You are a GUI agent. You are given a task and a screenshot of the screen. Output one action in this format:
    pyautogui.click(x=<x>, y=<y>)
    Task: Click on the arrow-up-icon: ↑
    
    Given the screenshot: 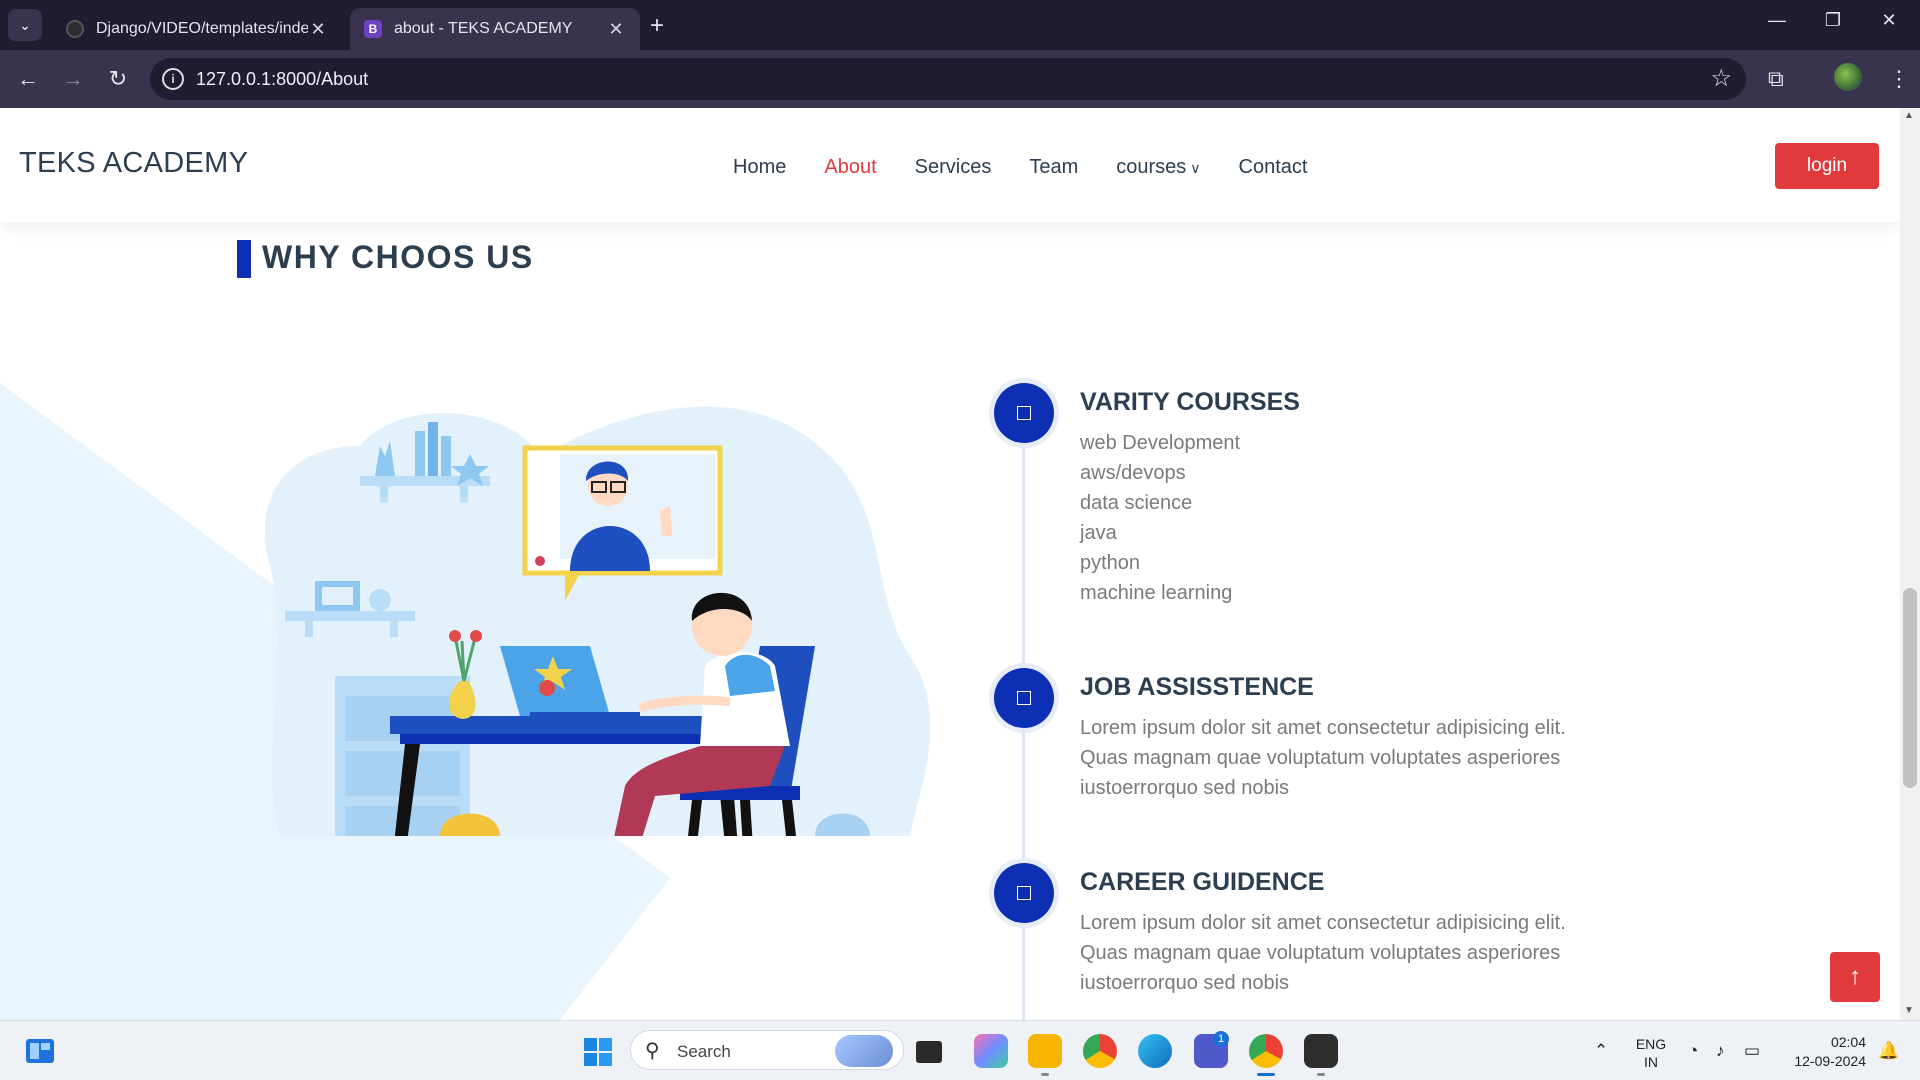 What is the action you would take?
    pyautogui.click(x=1855, y=976)
    